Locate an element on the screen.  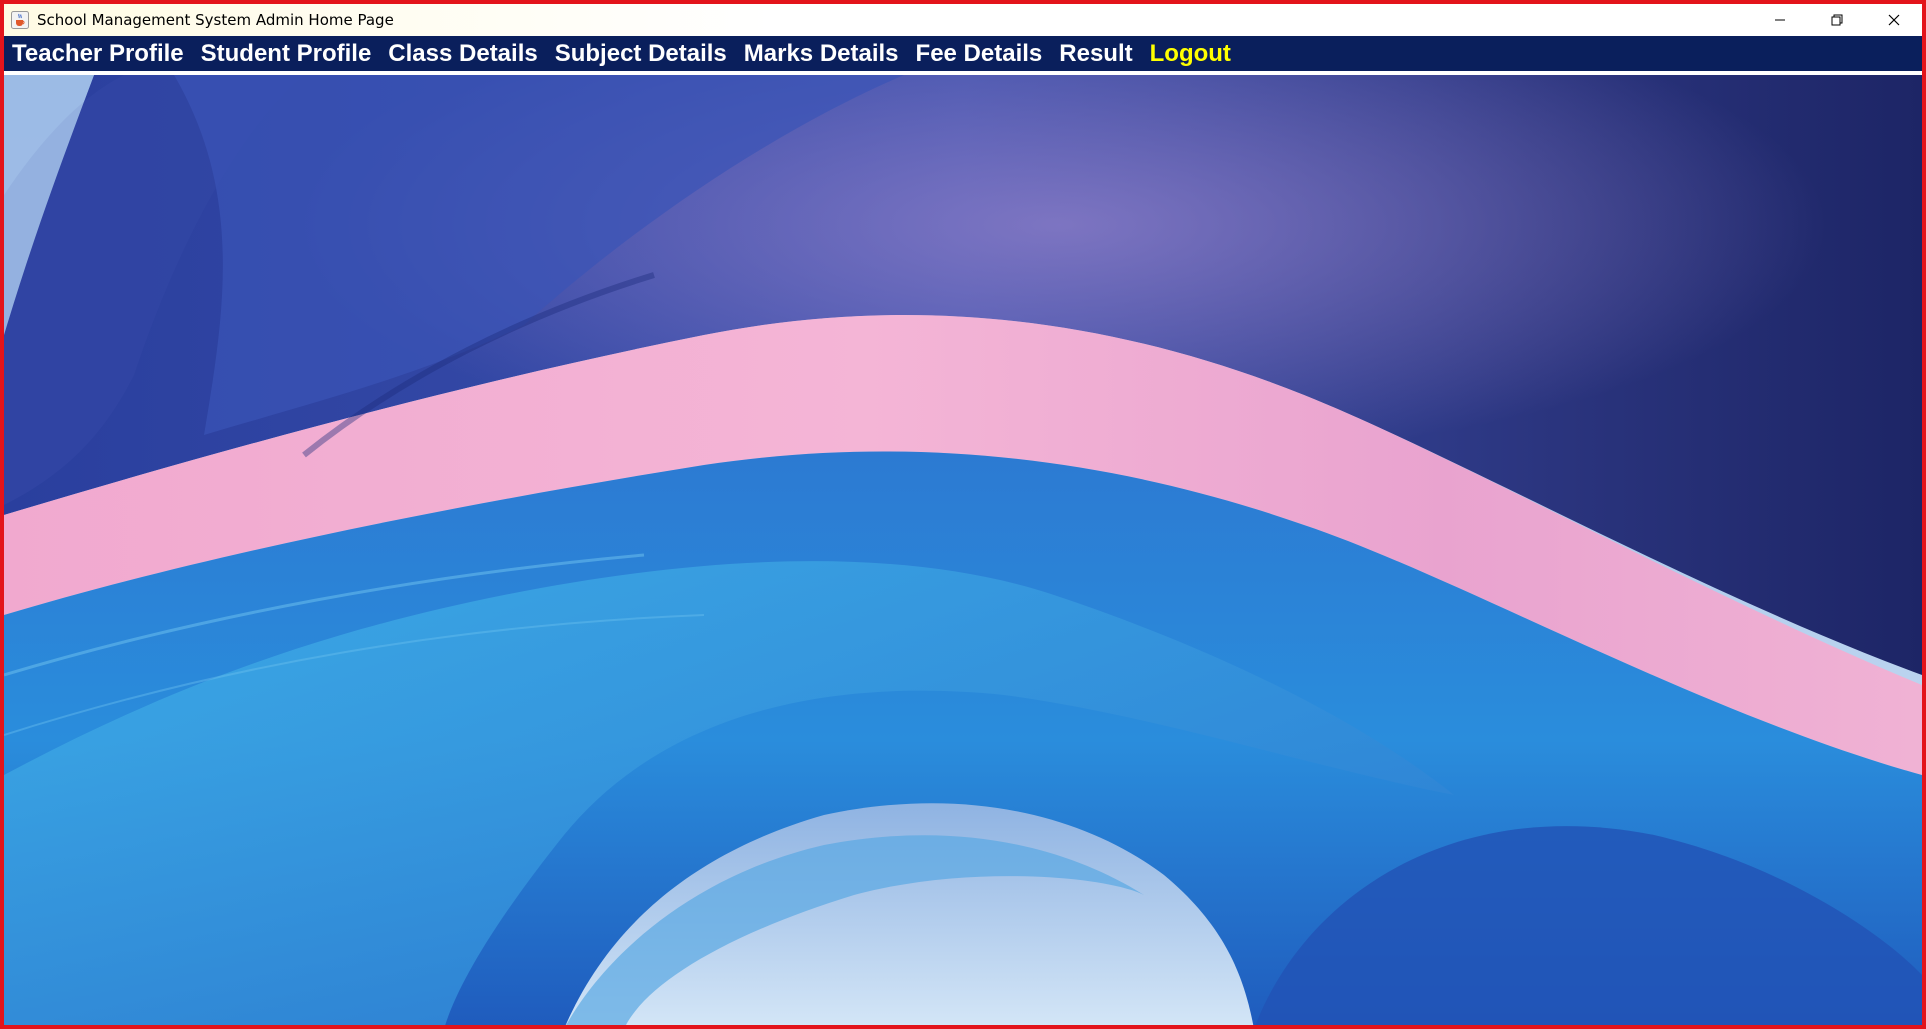
window-controls is located at coordinates (1836, 20).